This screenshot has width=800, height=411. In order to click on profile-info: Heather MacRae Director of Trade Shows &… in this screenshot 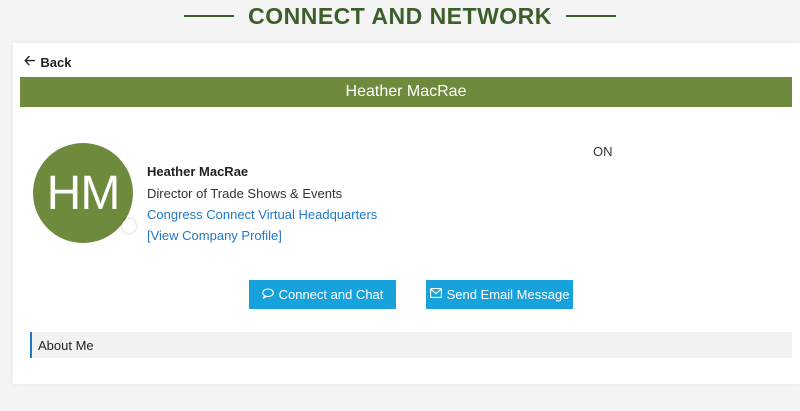, I will do `click(262, 204)`.